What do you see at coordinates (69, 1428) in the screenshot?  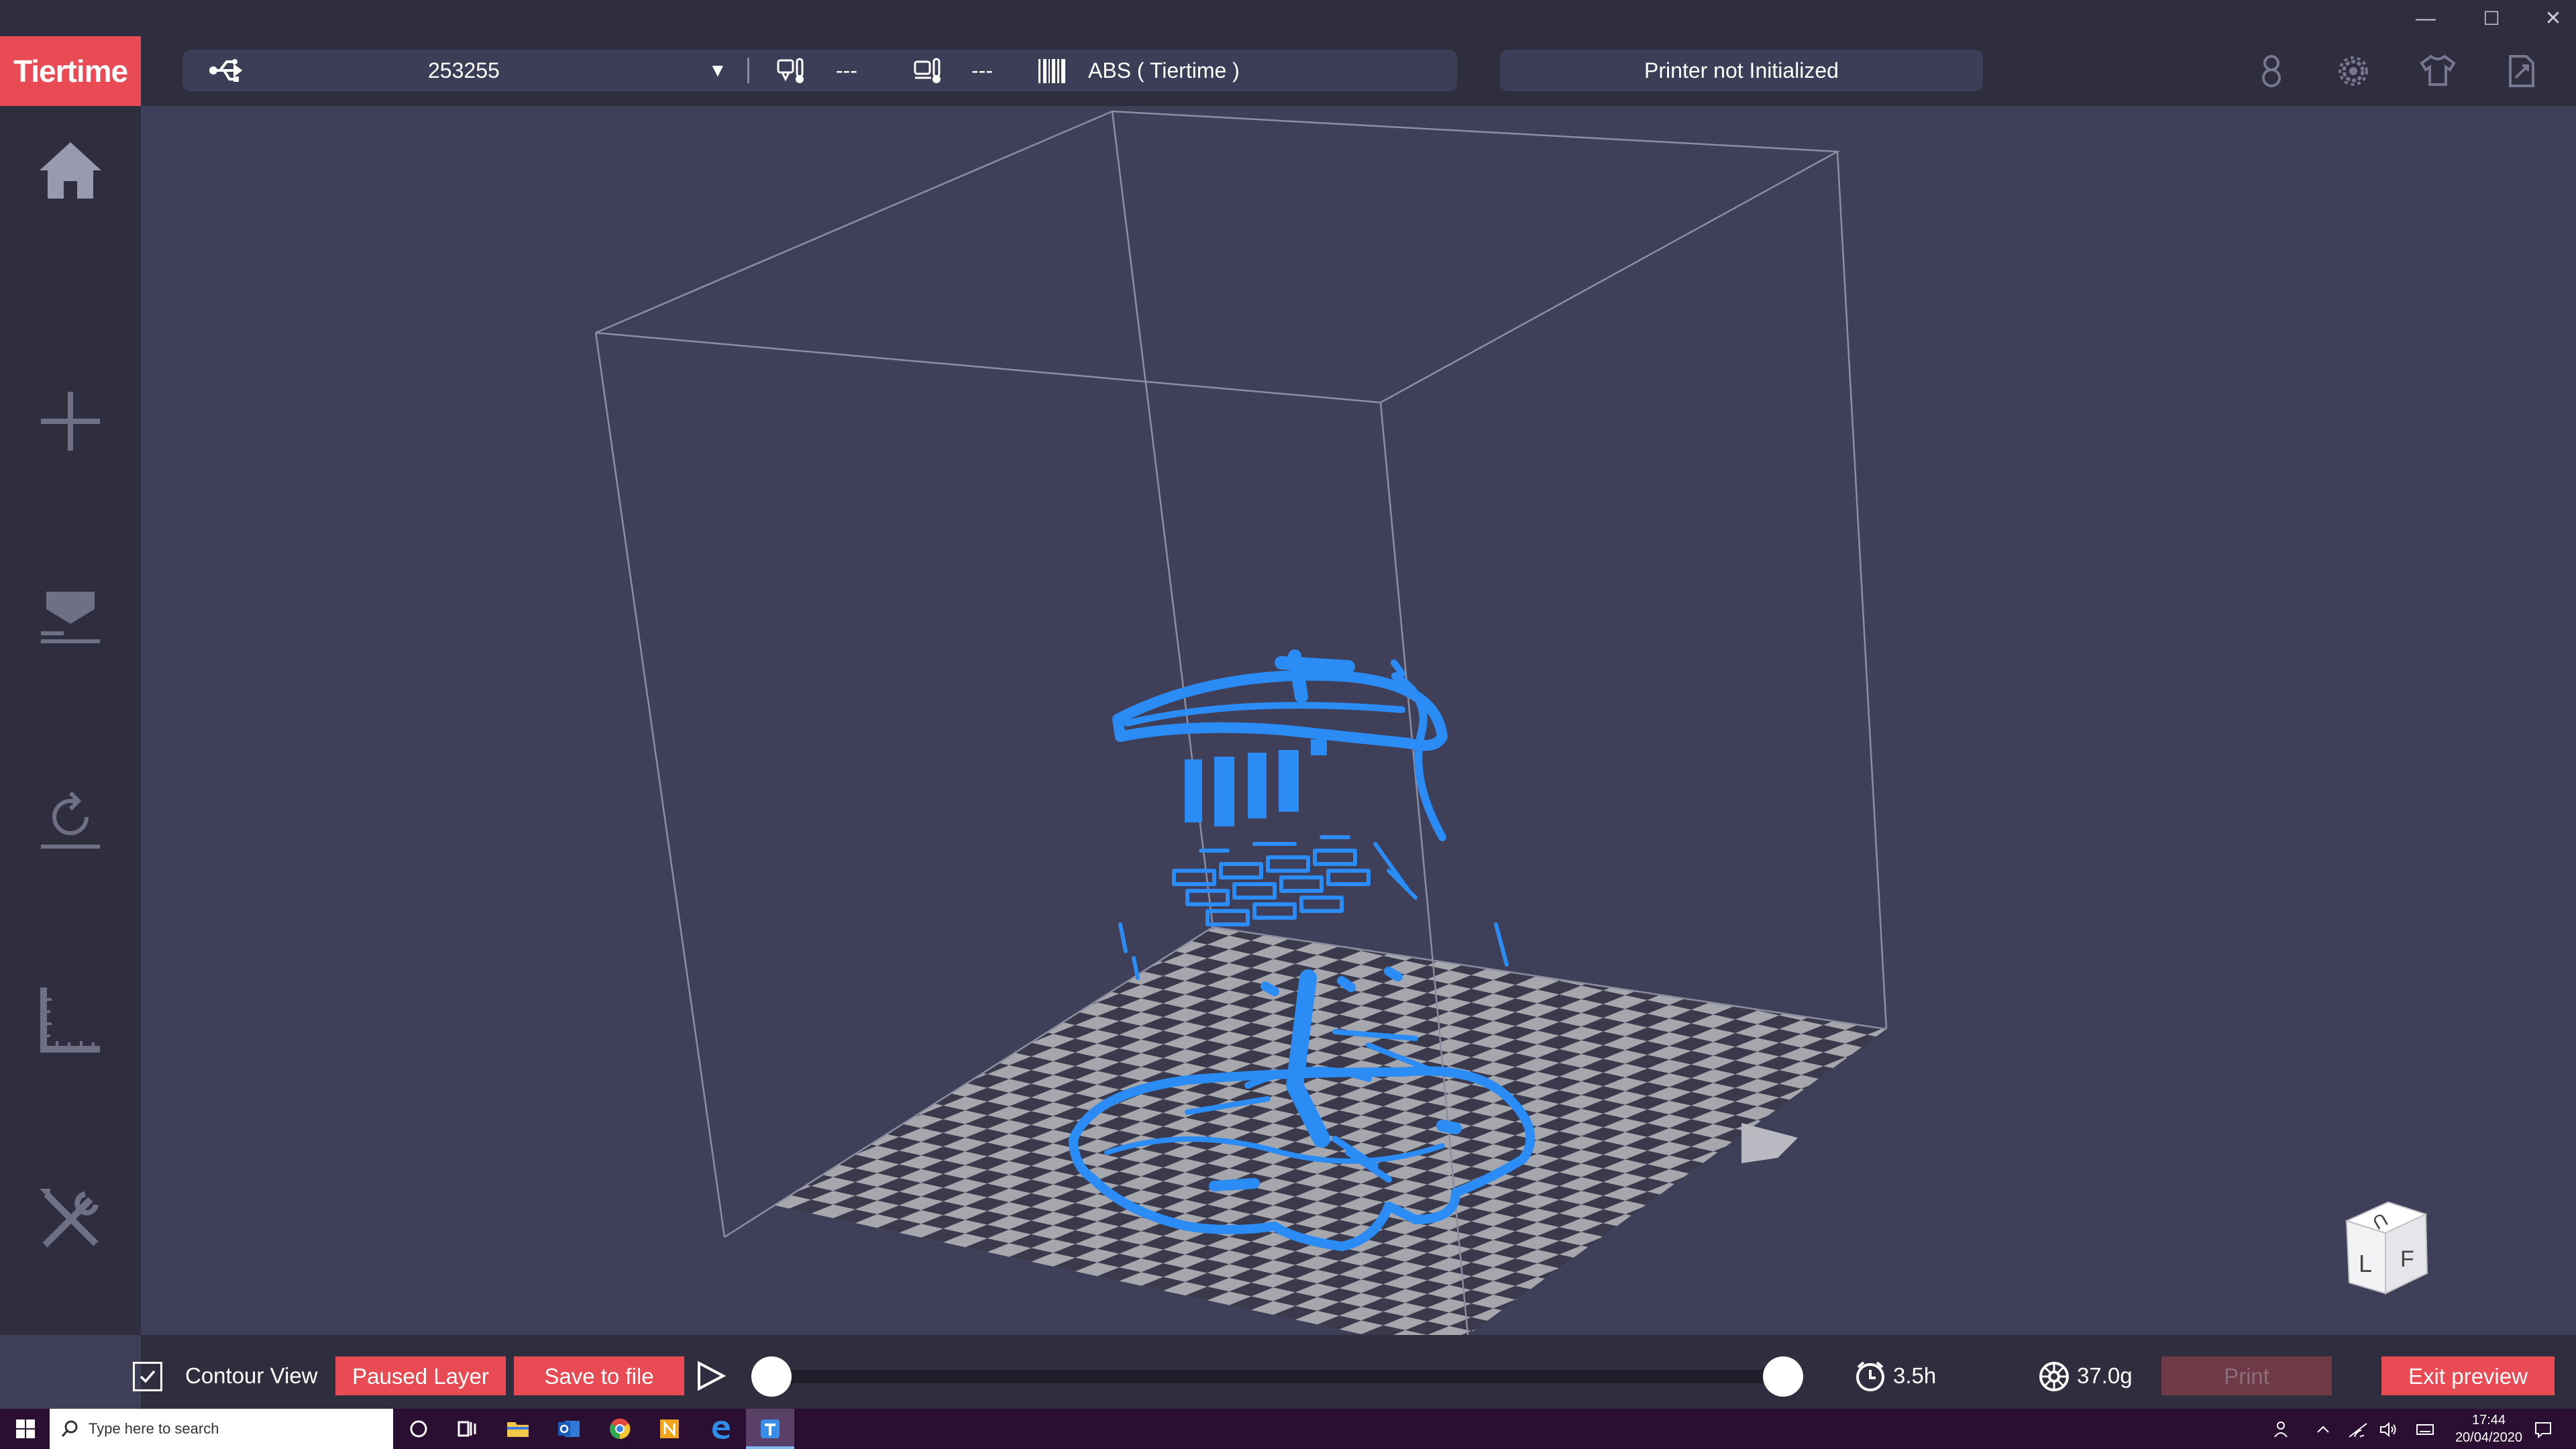 I see `search-icon` at bounding box center [69, 1428].